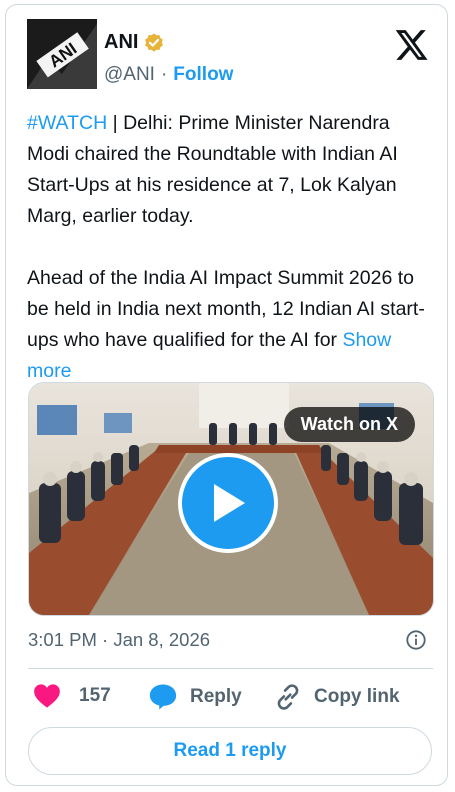 The width and height of the screenshot is (455, 792). I want to click on reply-bubble-icon, so click(163, 697).